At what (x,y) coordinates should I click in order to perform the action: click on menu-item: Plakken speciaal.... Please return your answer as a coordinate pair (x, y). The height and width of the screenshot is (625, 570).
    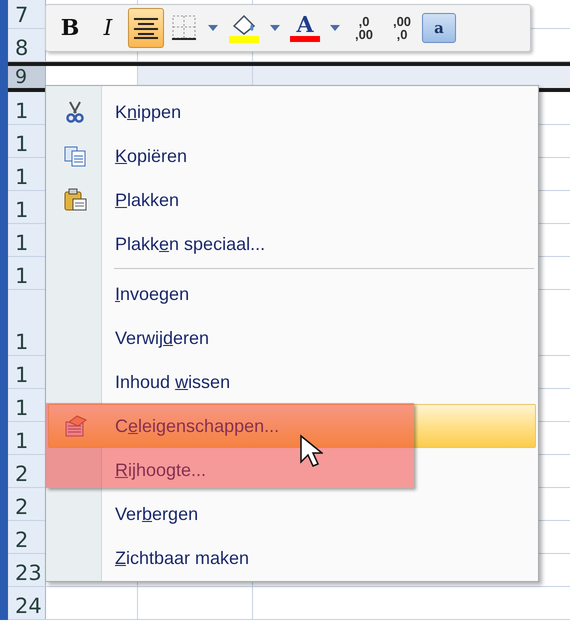
    Looking at the image, I should click on (292, 244).